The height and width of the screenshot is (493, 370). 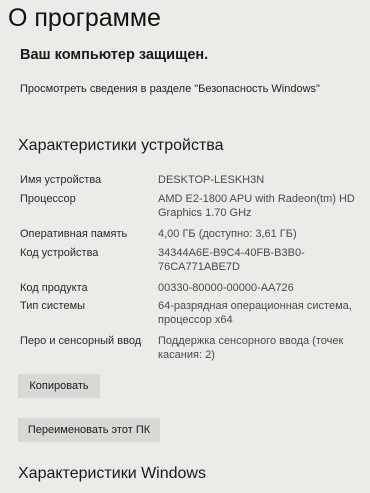 What do you see at coordinates (84, 18) in the screenshot?
I see `page-title: О программе` at bounding box center [84, 18].